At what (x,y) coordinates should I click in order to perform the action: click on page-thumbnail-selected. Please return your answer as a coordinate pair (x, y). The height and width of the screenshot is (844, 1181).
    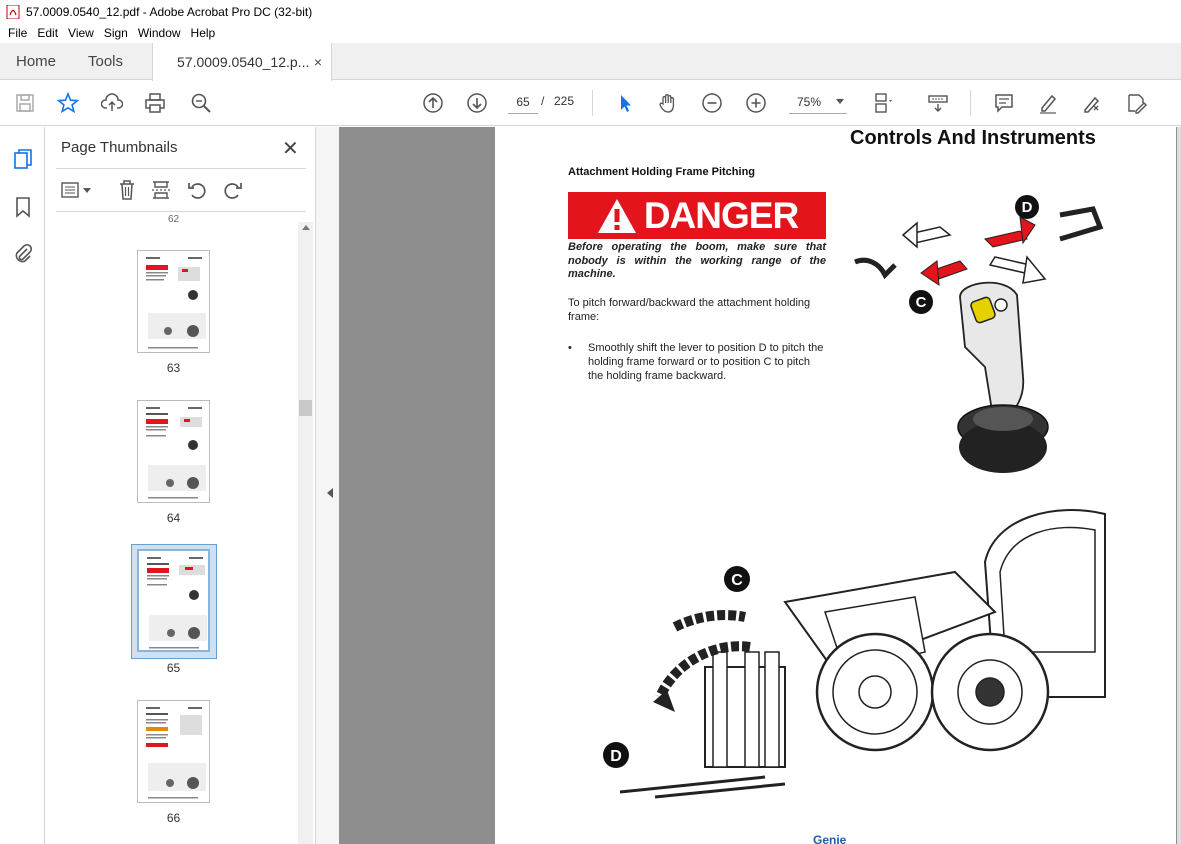
    Looking at the image, I should click on (173, 600).